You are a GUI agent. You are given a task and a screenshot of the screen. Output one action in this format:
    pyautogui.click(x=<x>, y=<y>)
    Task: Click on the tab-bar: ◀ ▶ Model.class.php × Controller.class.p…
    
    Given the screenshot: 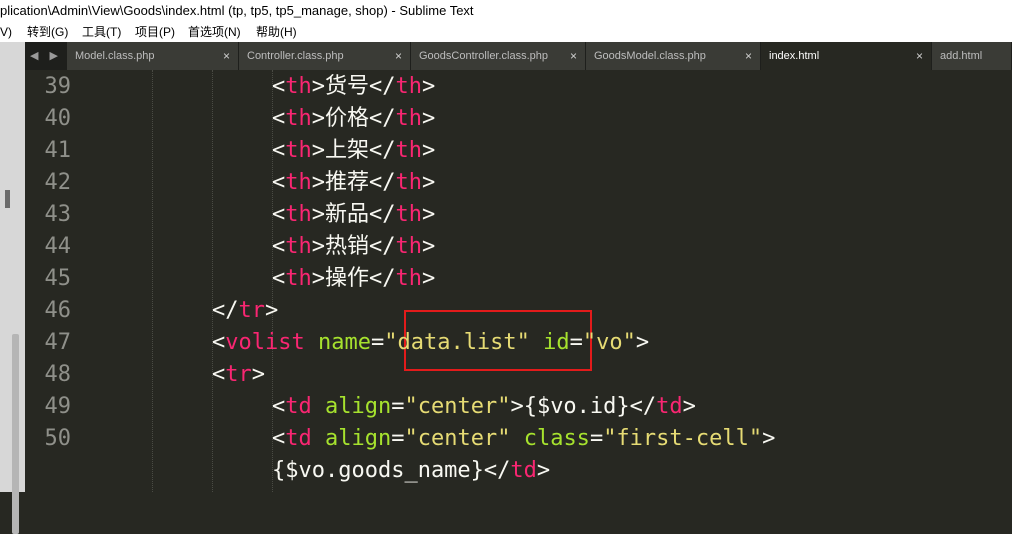 What is the action you would take?
    pyautogui.click(x=518, y=56)
    